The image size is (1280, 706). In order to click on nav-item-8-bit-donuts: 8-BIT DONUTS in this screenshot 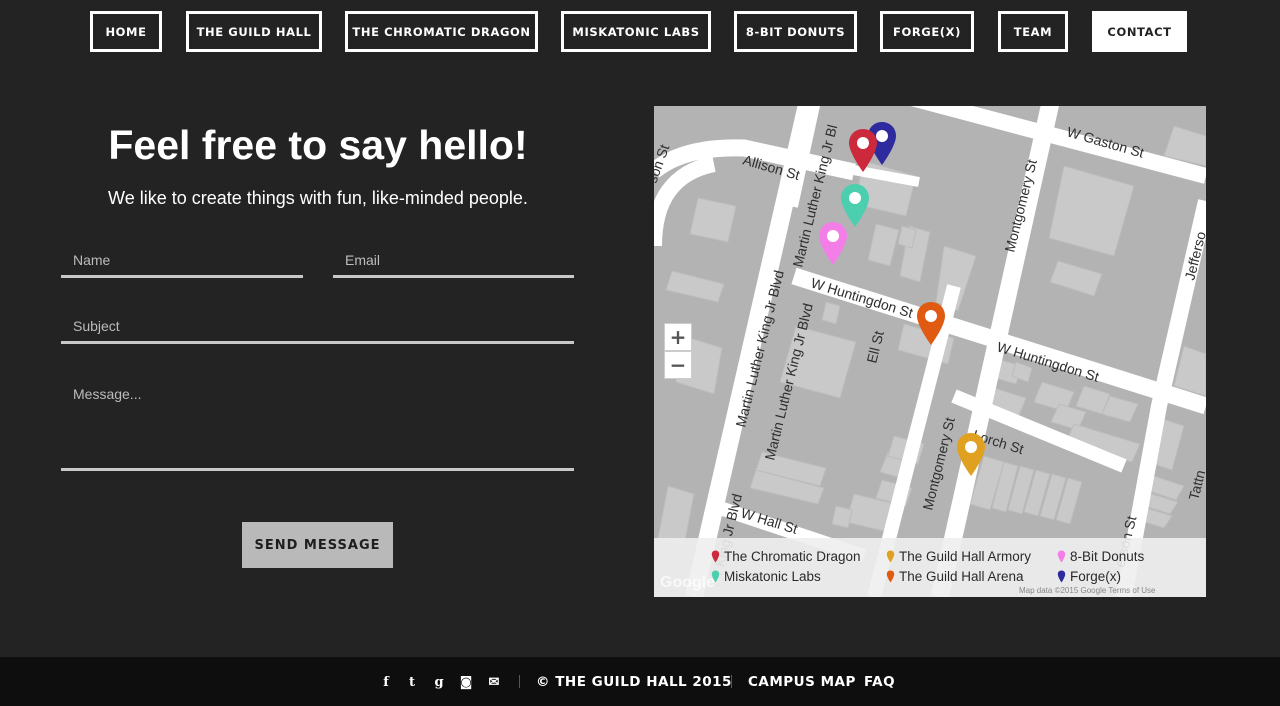, I will do `click(795, 31)`.